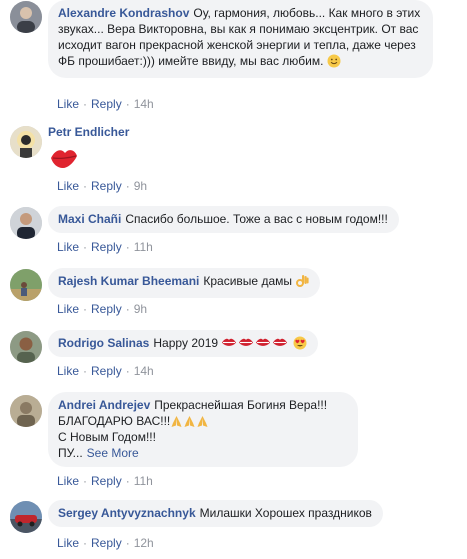  Describe the element at coordinates (64, 159) in the screenshot. I see `kiss-mark-icon` at that location.